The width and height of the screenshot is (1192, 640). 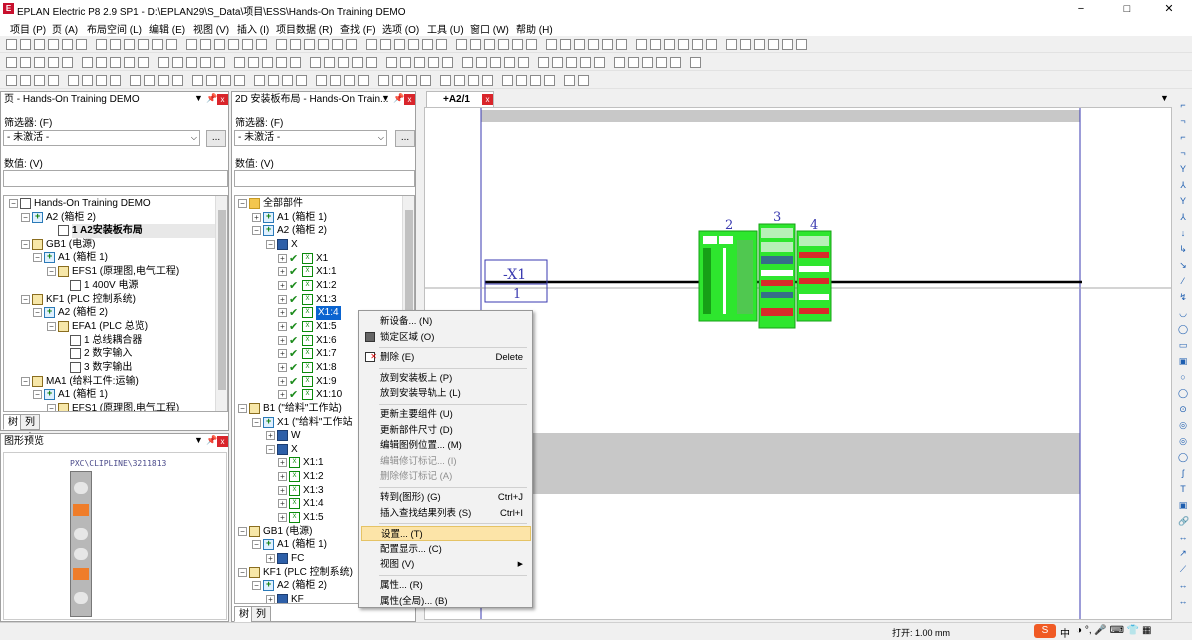 What do you see at coordinates (1127, 9) in the screenshot?
I see `maximize-button: □` at bounding box center [1127, 9].